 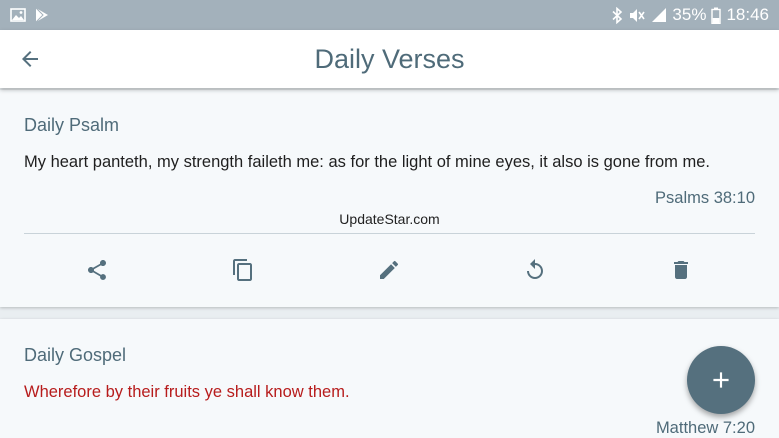 I want to click on edit-button, so click(x=389, y=270).